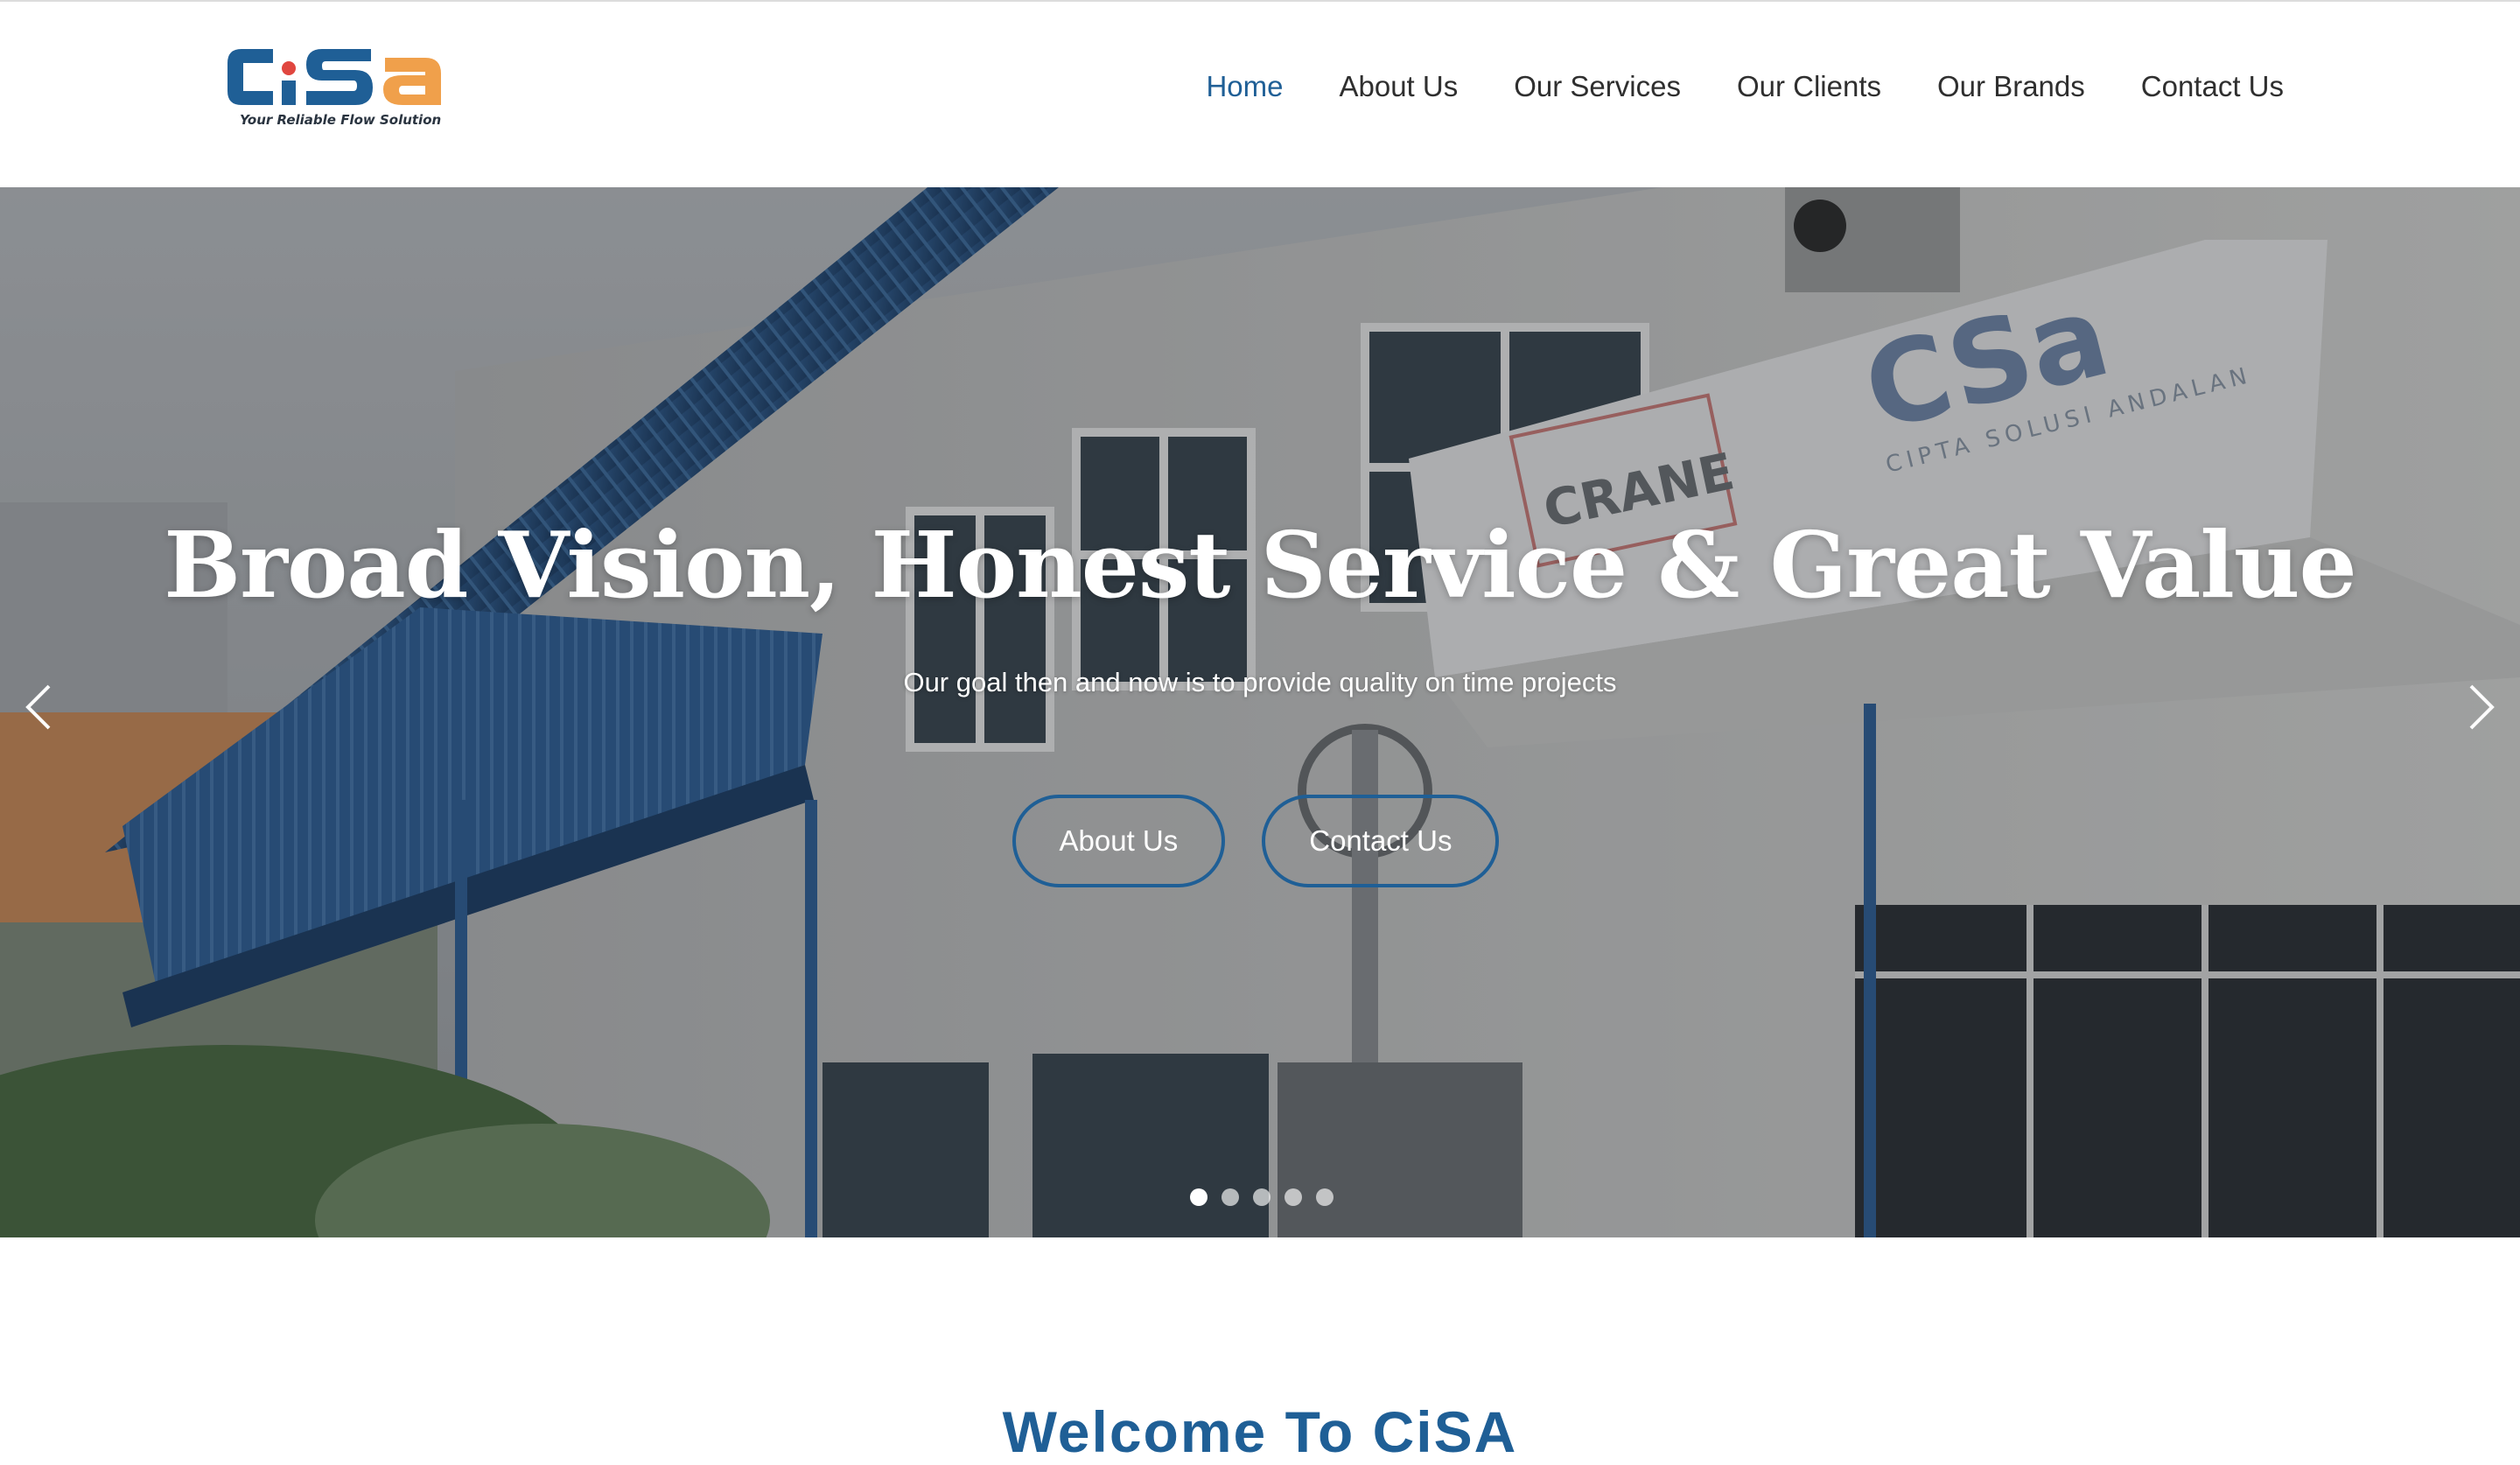 The image size is (2520, 1465). Describe the element at coordinates (1381, 841) in the screenshot. I see `hero-contact-us-button: Contact Us` at that location.